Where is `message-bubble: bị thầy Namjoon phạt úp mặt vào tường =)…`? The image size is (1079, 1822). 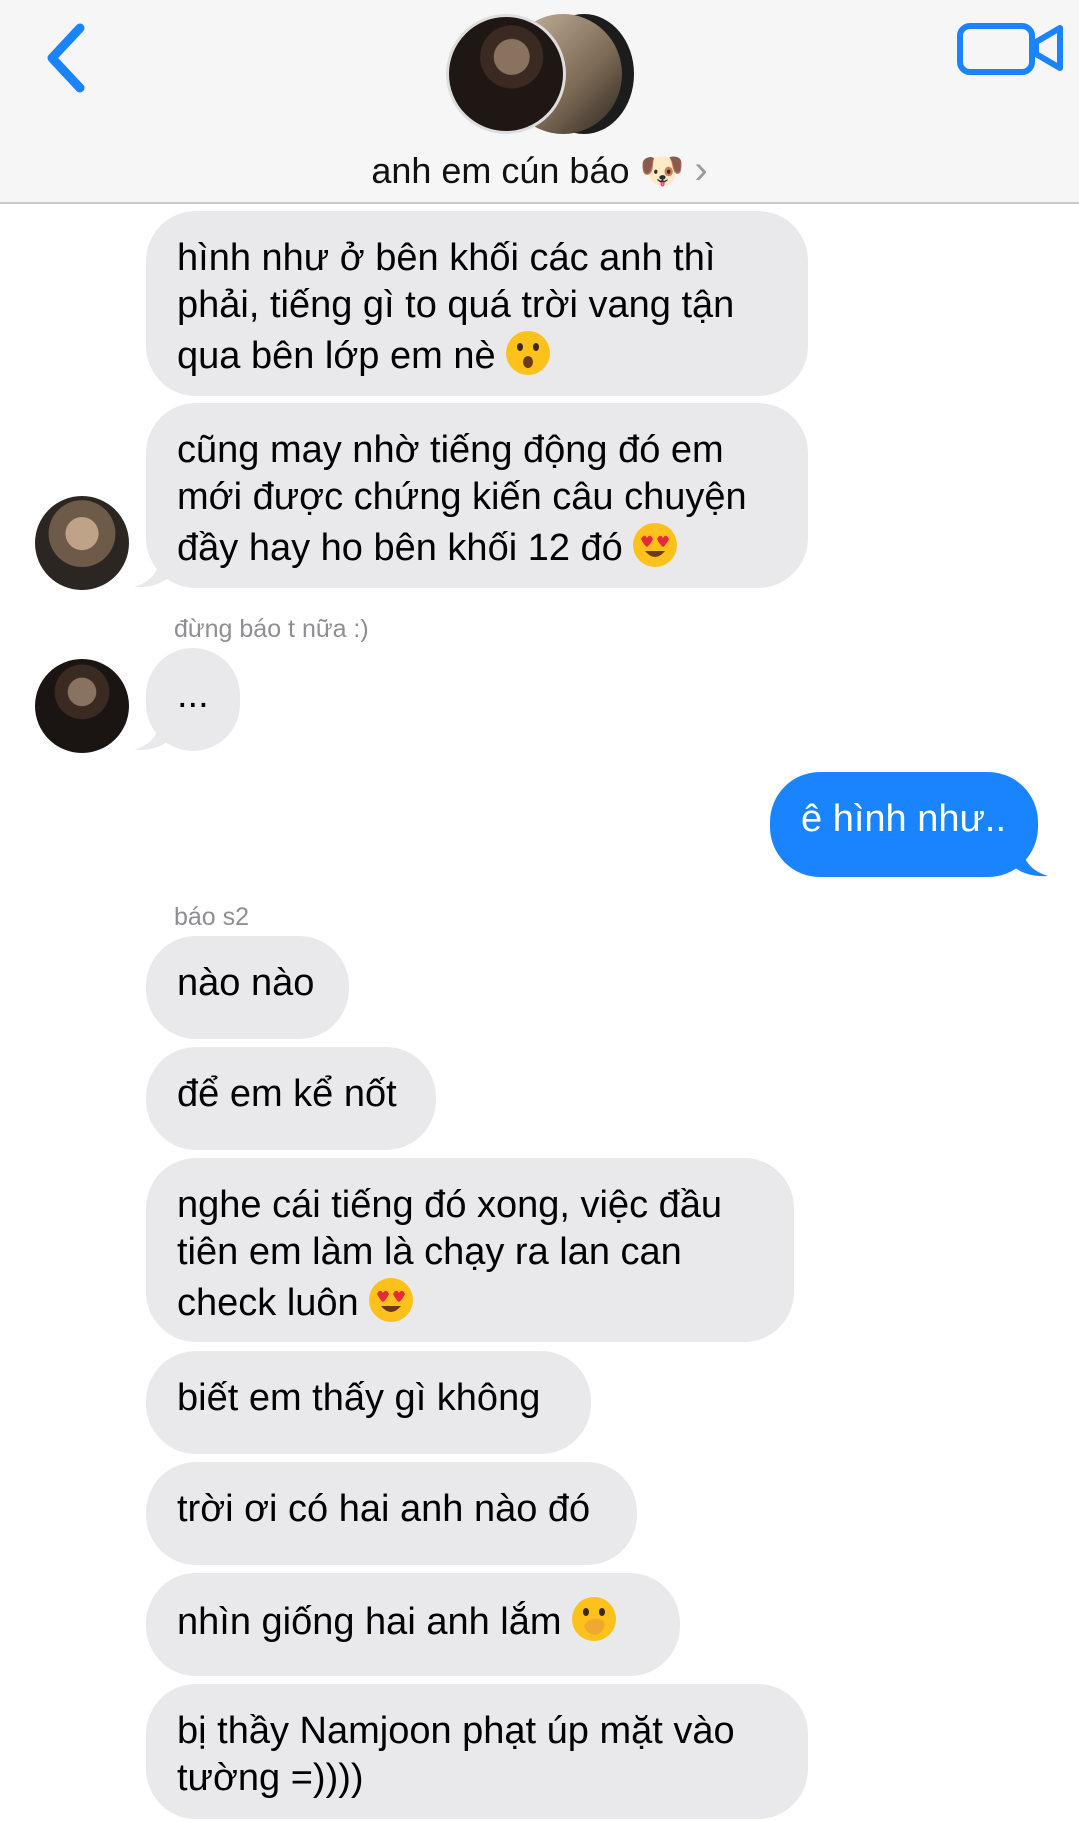
message-bubble: bị thầy Namjoon phạt úp mặt vào tường =)… is located at coordinates (477, 1751).